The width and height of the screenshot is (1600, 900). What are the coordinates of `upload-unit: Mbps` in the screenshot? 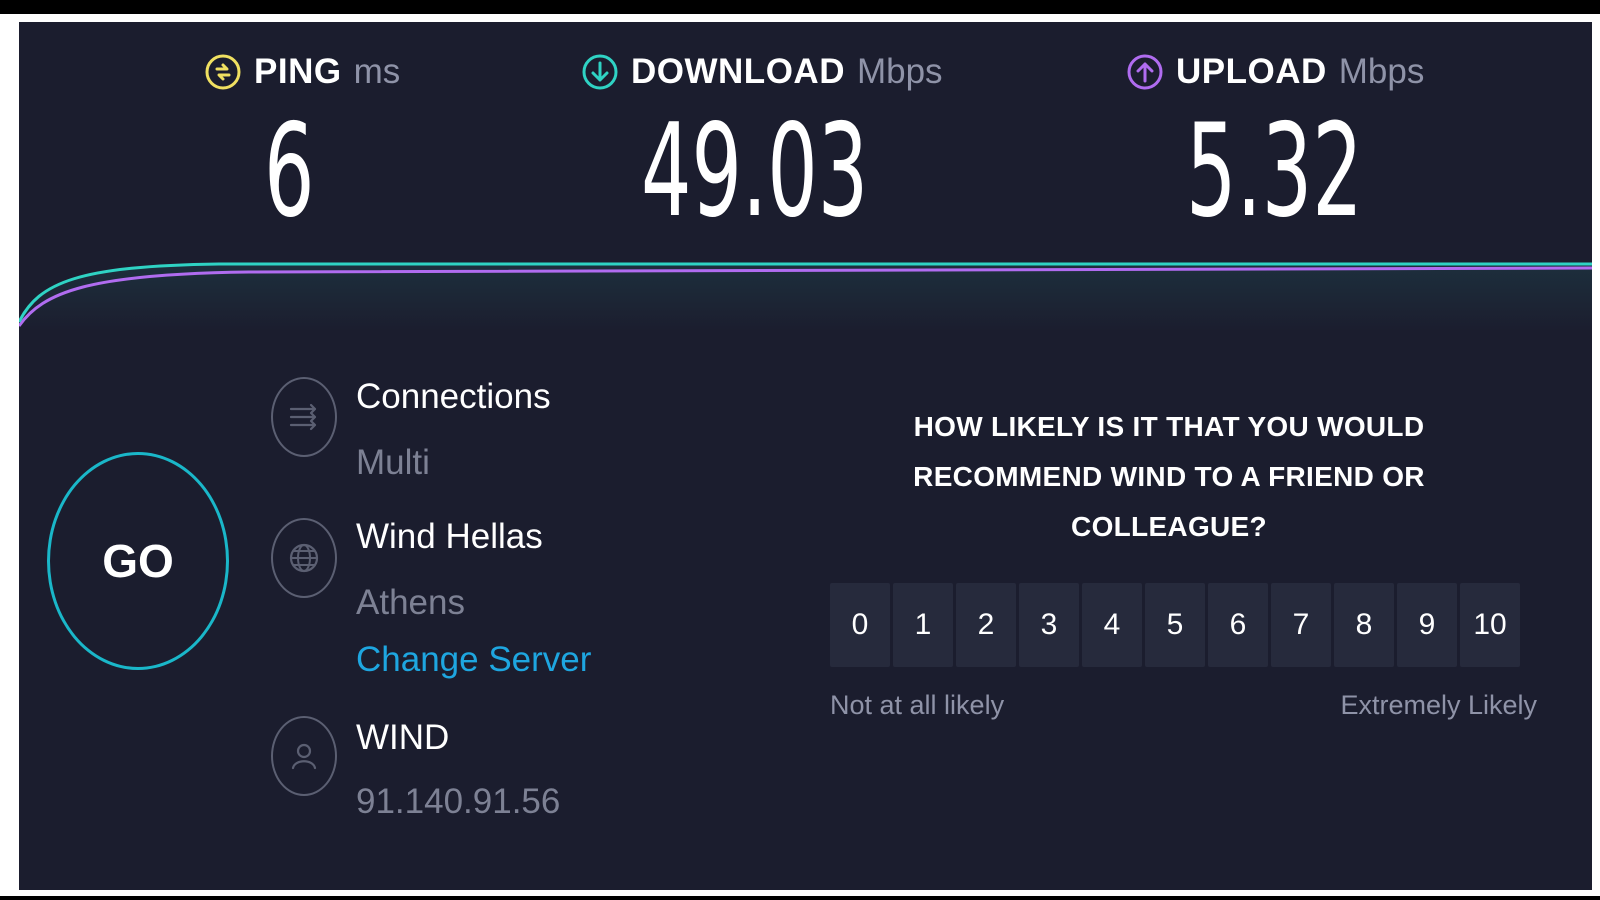 It's located at (1381, 71).